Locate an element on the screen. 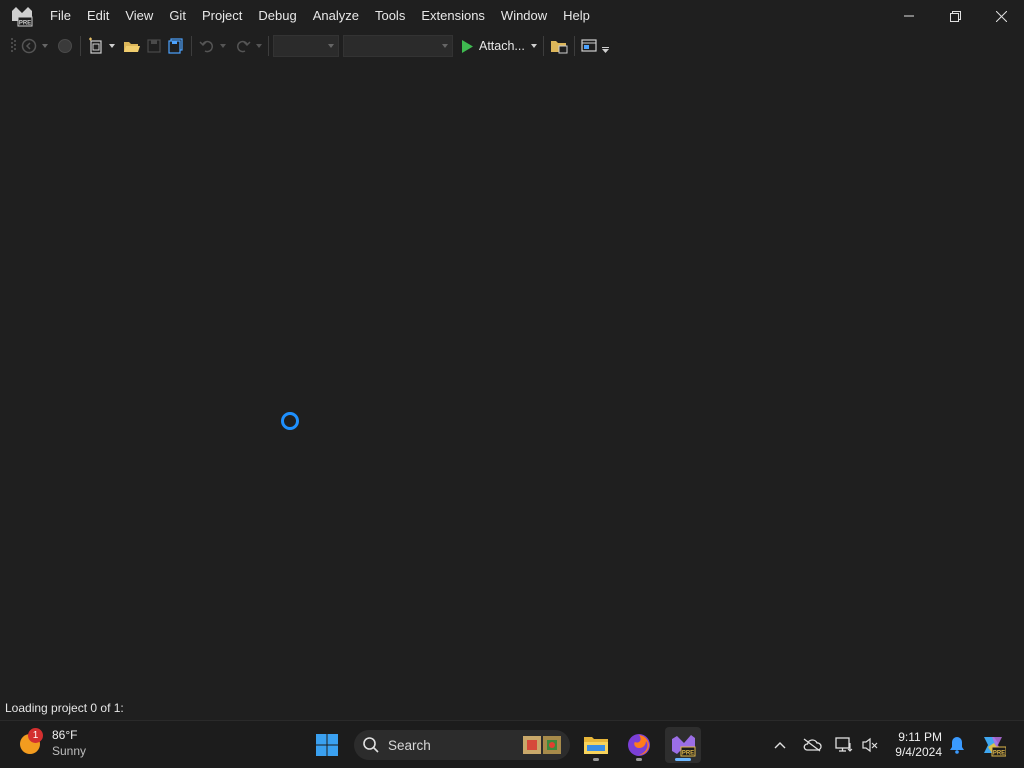 The width and height of the screenshot is (1024, 768). save-all-icon is located at coordinates (175, 46).